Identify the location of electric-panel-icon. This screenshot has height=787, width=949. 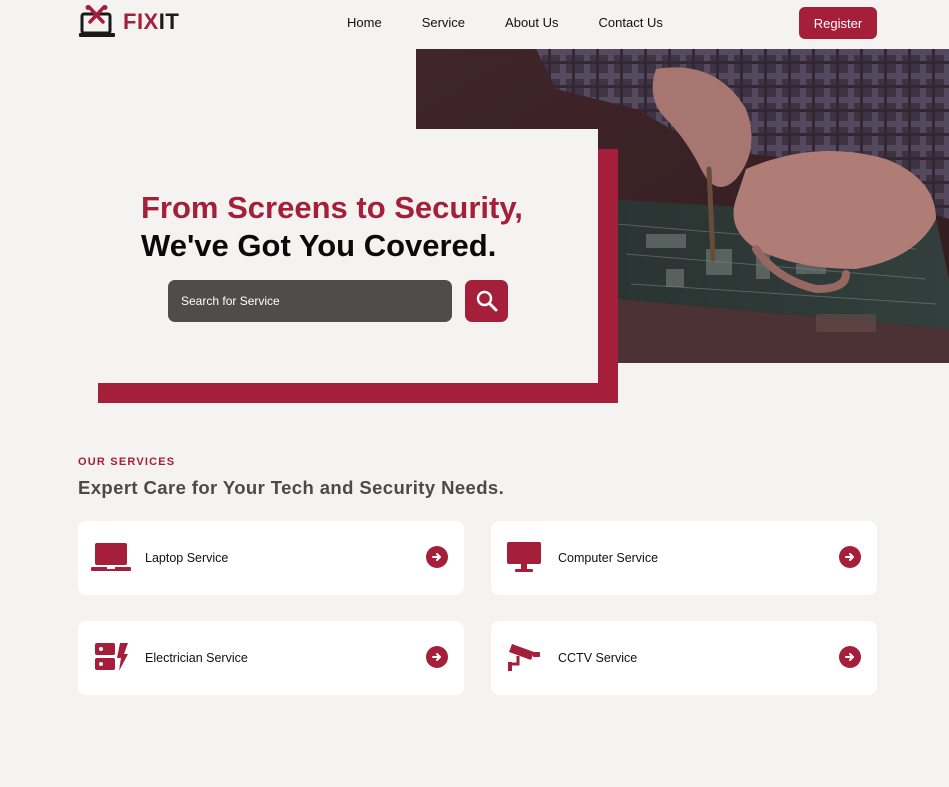
(111, 657).